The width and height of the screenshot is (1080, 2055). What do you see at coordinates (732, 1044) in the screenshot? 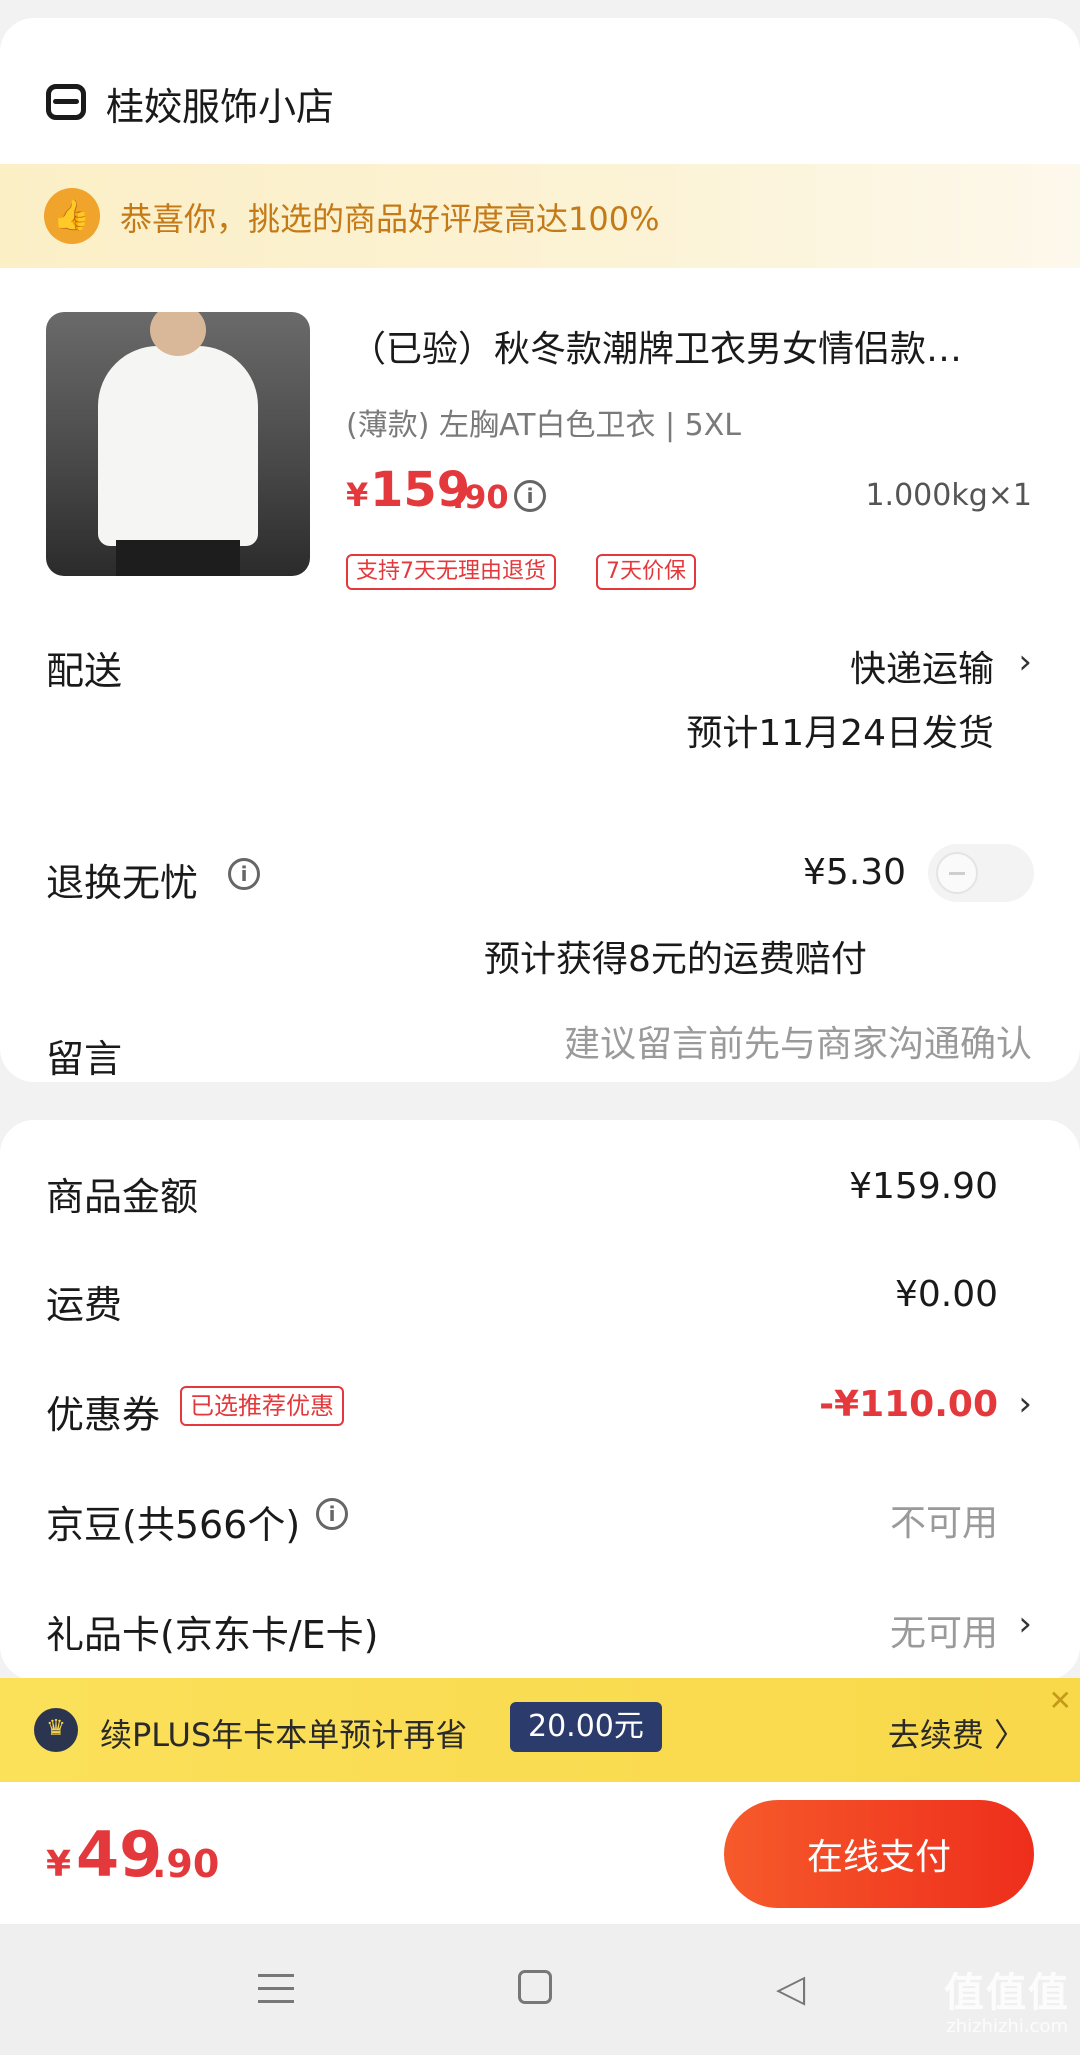
I see `message-input` at bounding box center [732, 1044].